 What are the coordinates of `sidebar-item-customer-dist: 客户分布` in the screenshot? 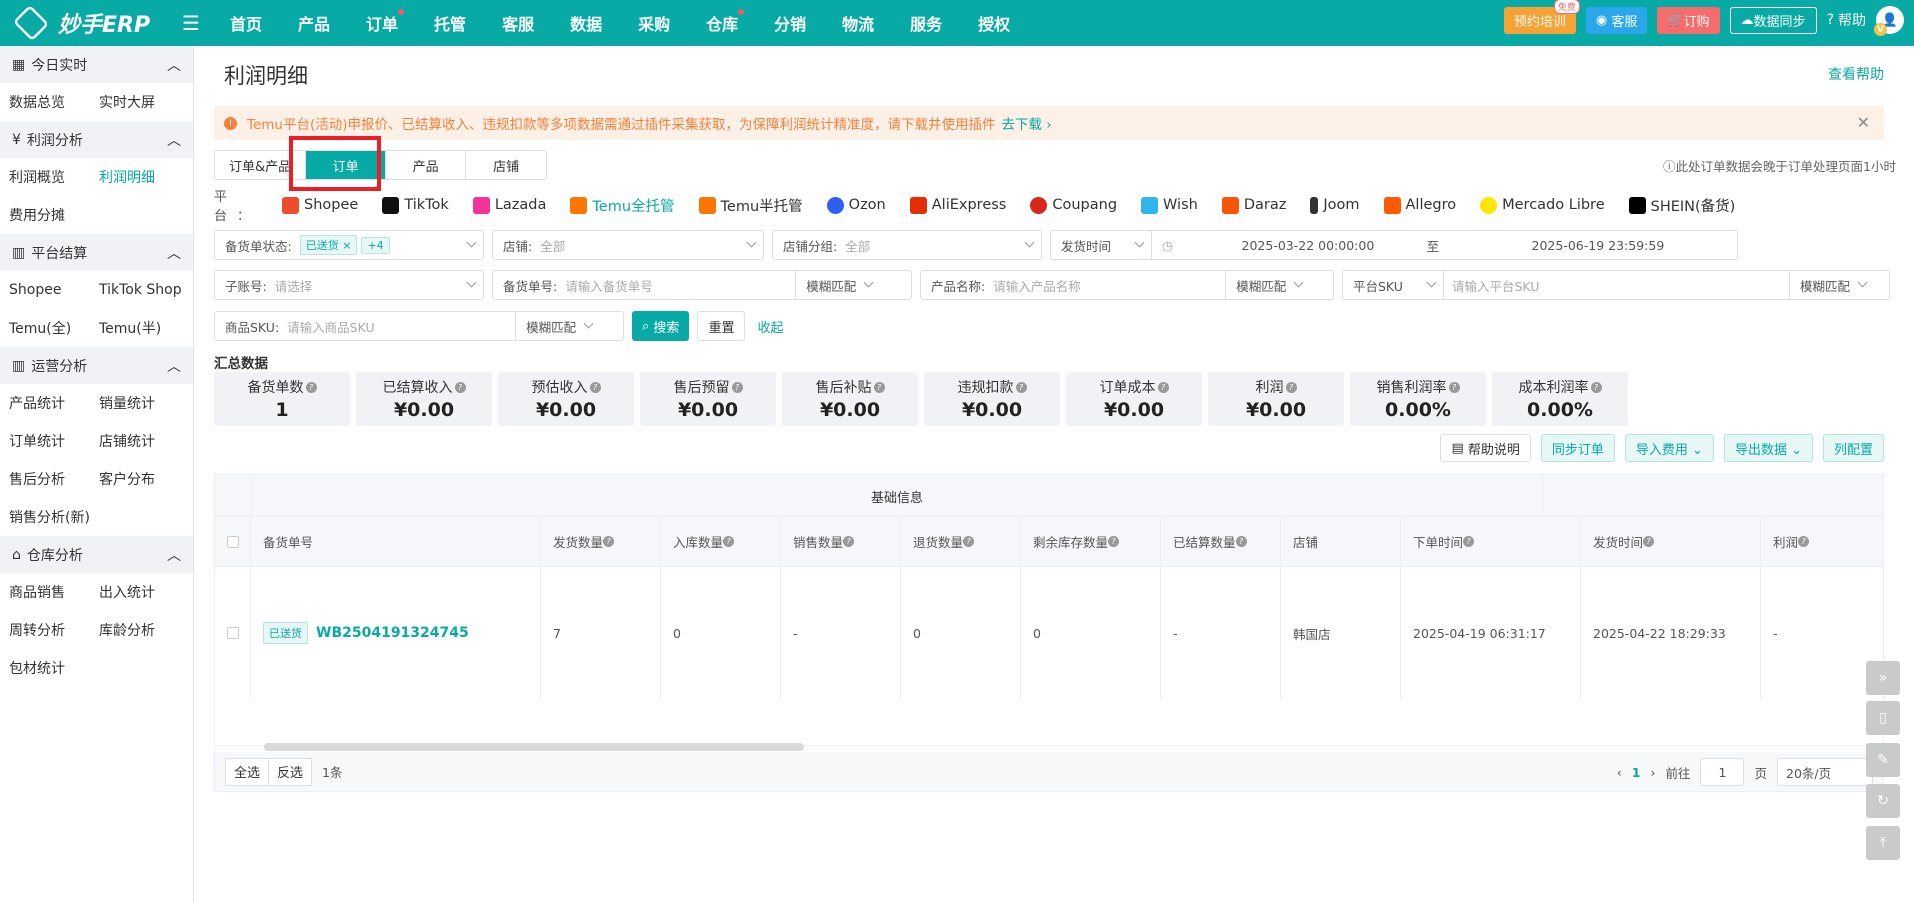 It's located at (144, 479).